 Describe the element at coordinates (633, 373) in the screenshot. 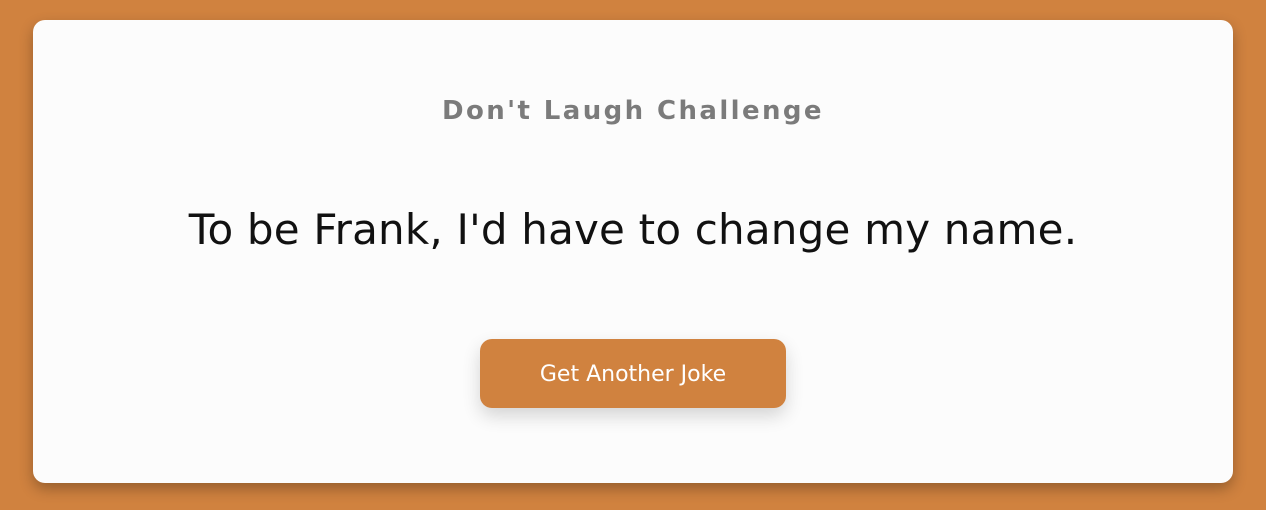

I see `get-another-joke-button: Get Another Joke` at that location.